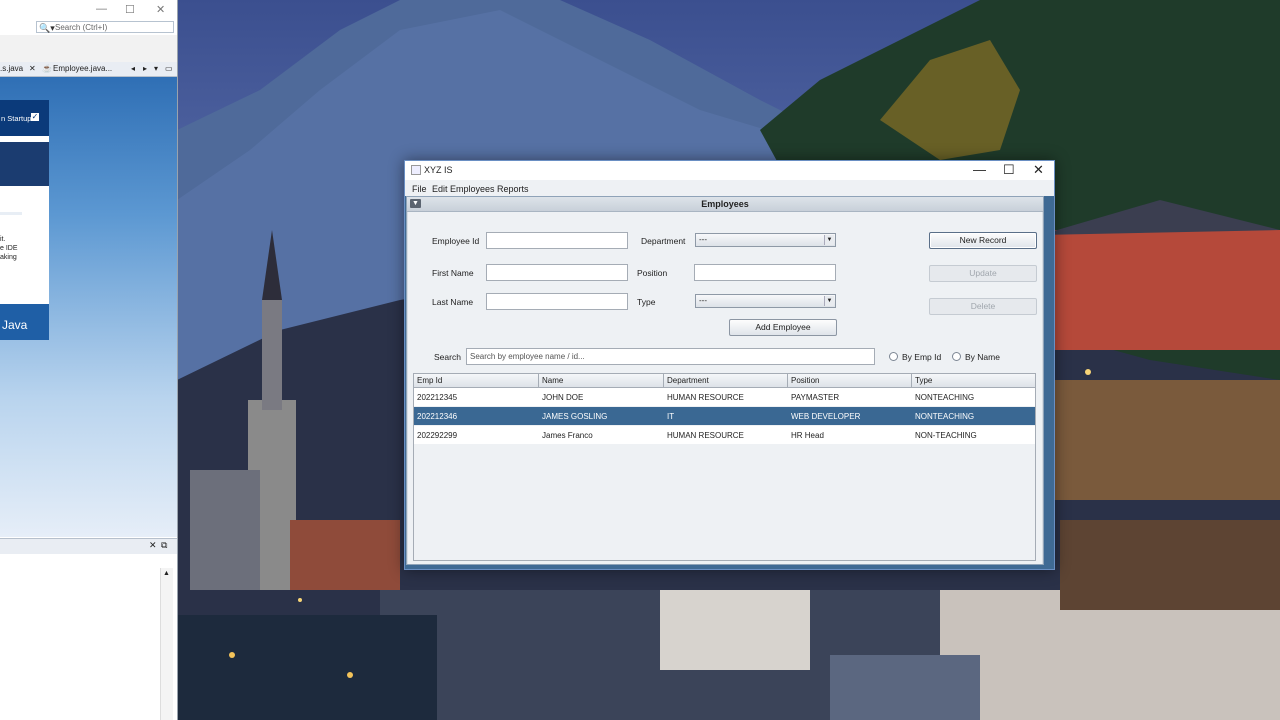  Describe the element at coordinates (956, 356) in the screenshot. I see `by-name-radio` at that location.